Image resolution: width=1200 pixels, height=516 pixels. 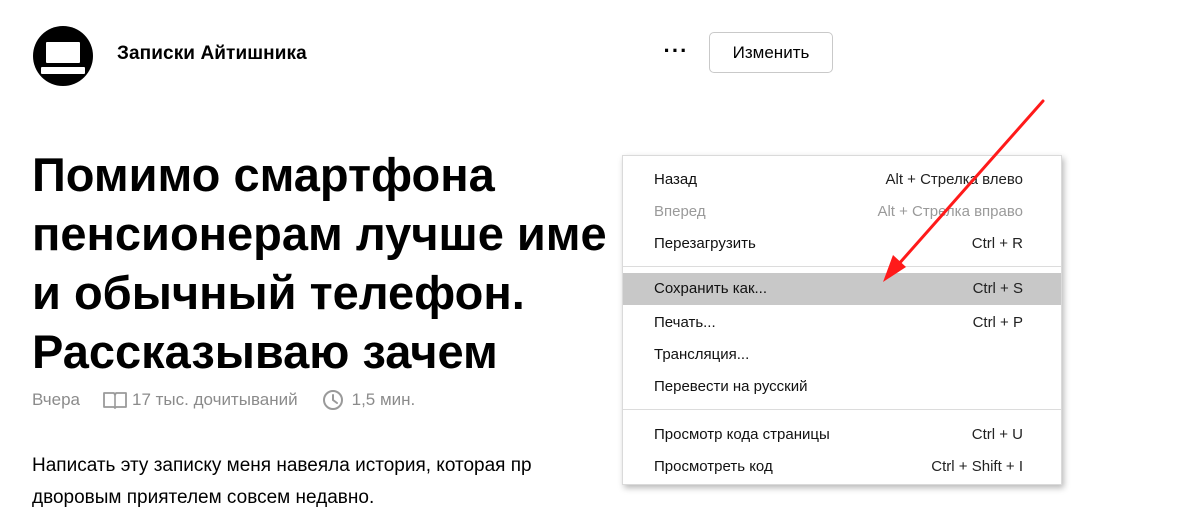 What do you see at coordinates (705, 243) in the screenshot?
I see `menu-item-label: Перезагрузить` at bounding box center [705, 243].